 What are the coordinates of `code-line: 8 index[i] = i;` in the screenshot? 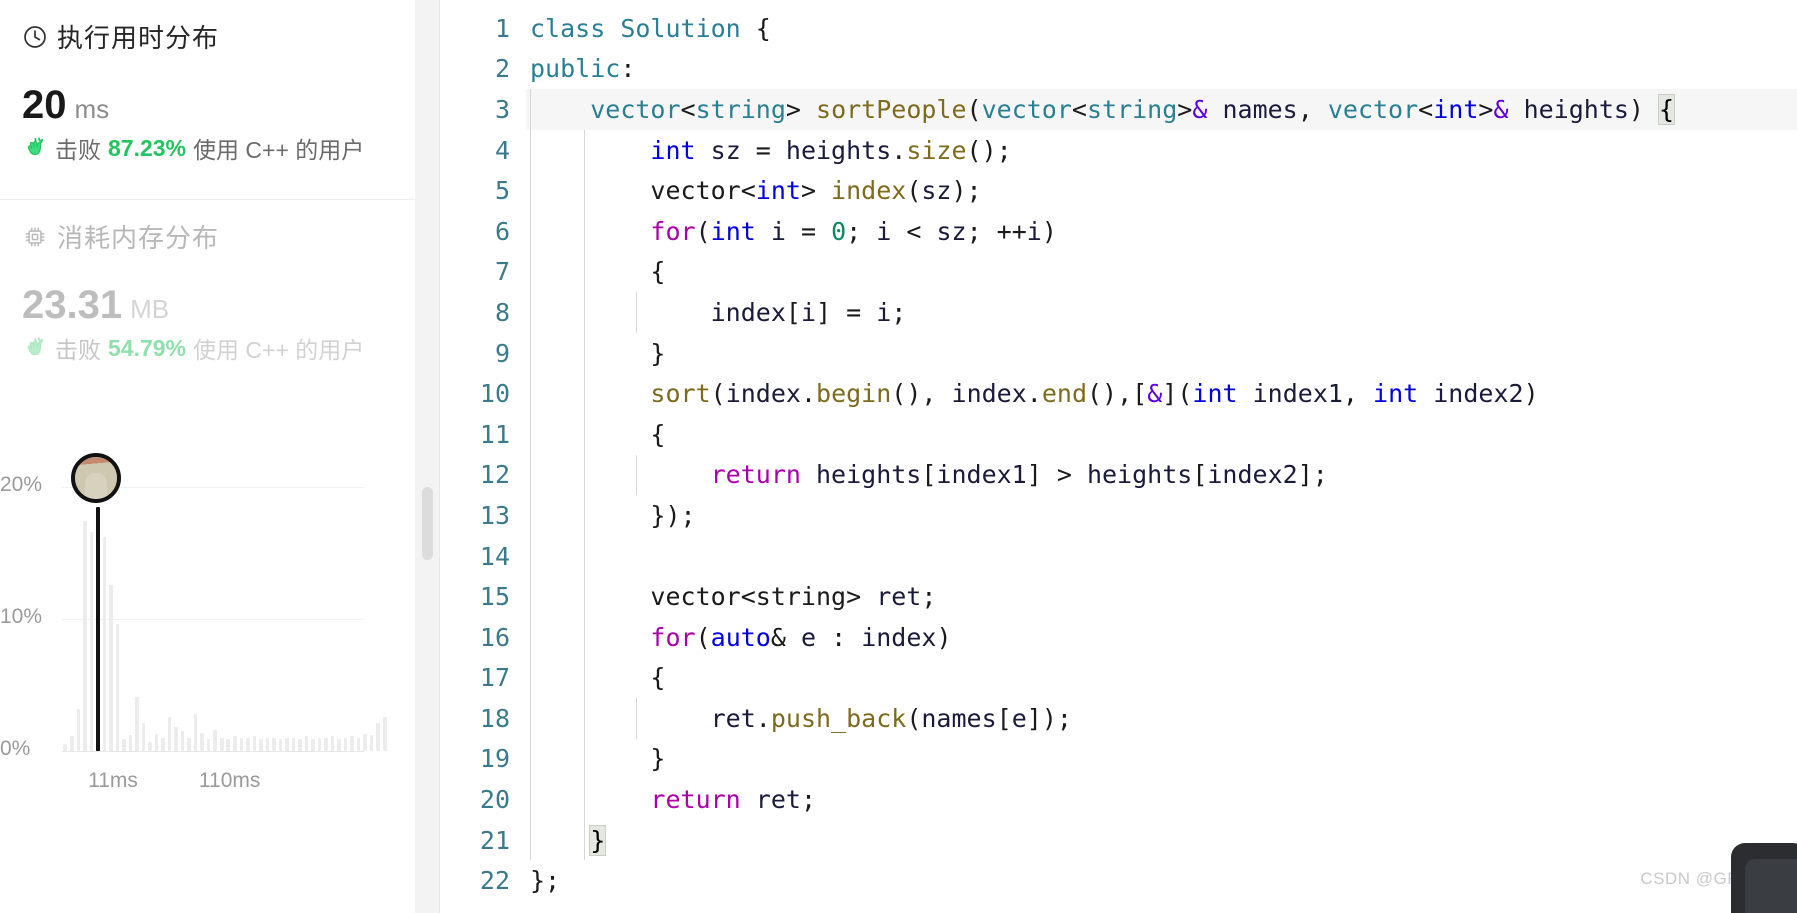 It's located at (1118, 312).